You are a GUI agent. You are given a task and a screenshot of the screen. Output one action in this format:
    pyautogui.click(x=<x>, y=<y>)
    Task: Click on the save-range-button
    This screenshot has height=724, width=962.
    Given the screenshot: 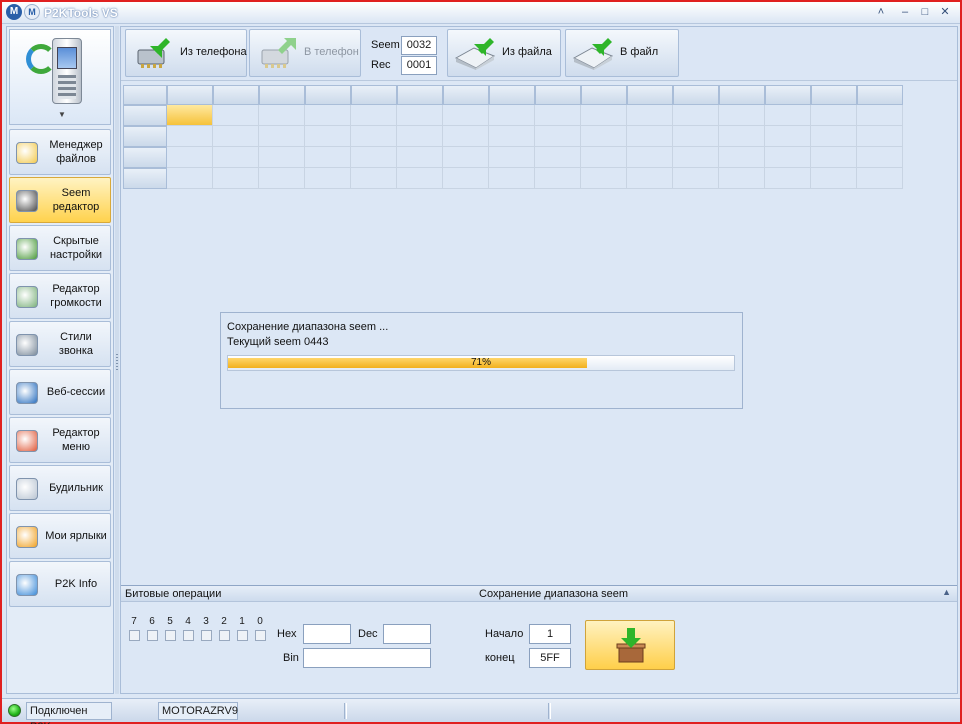 What is the action you would take?
    pyautogui.click(x=630, y=645)
    